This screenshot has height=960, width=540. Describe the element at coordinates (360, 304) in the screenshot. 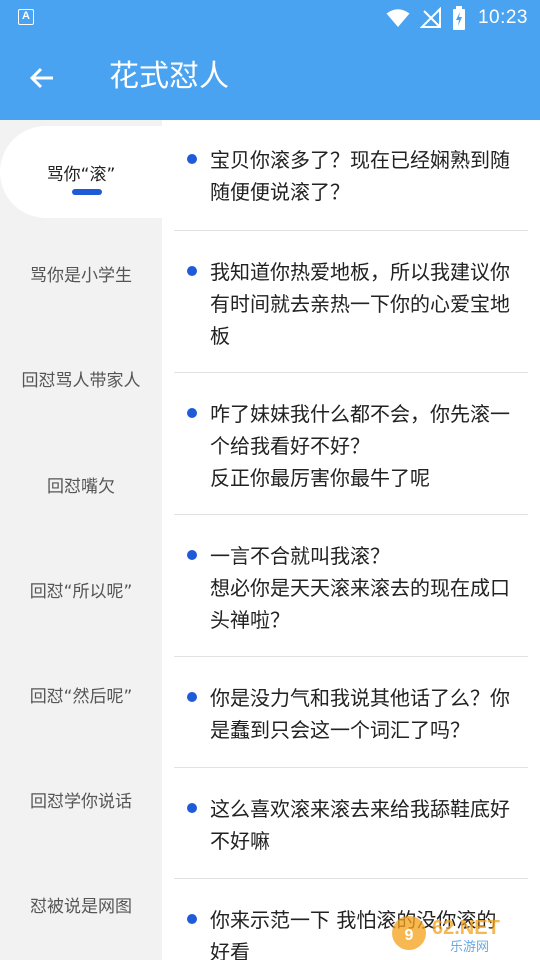

I see `list-item-text: 我知道你热爱地板，所以我建议你 有时间就去亲热一下你的心爱宝地 板` at that location.